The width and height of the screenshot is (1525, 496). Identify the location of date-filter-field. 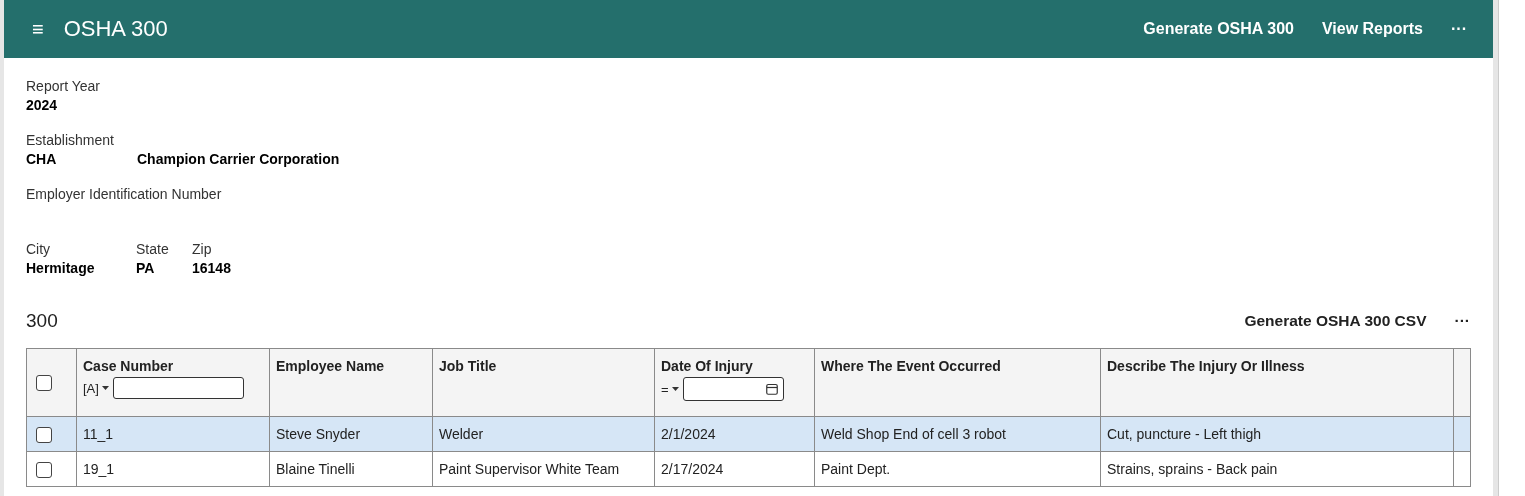
(733, 389).